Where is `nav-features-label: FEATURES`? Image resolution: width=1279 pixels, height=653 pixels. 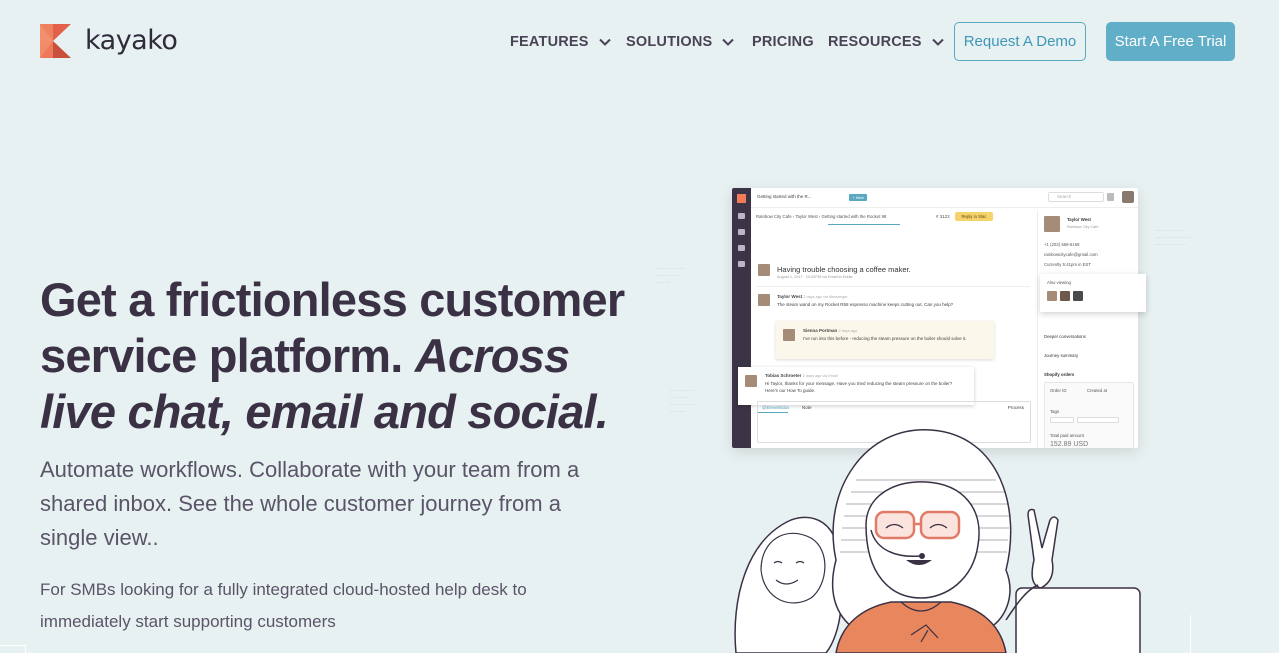 nav-features-label: FEATURES is located at coordinates (549, 41).